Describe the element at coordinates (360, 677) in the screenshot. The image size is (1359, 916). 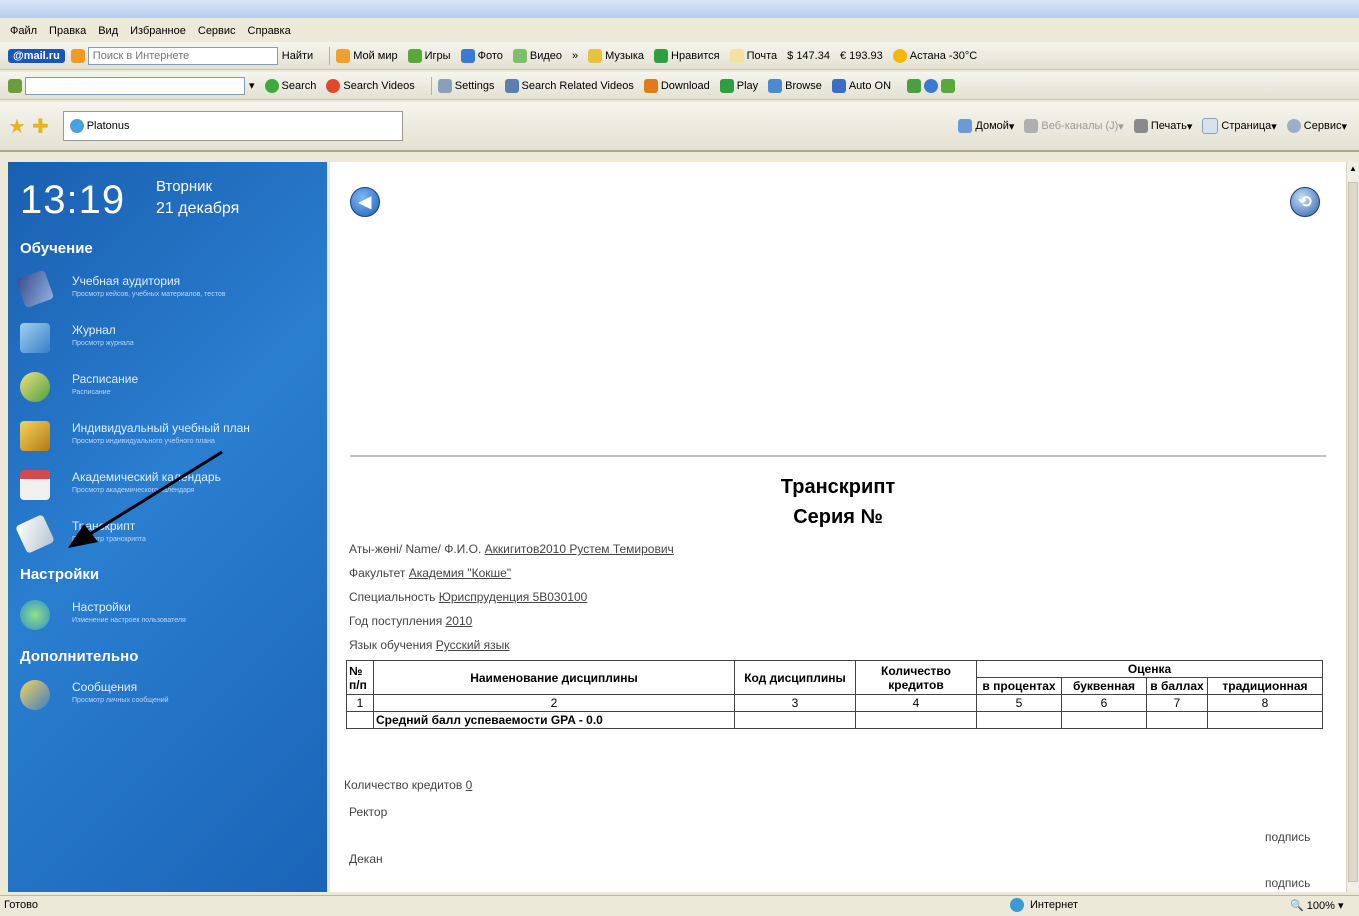
I see `col-header-num: № п/п` at that location.